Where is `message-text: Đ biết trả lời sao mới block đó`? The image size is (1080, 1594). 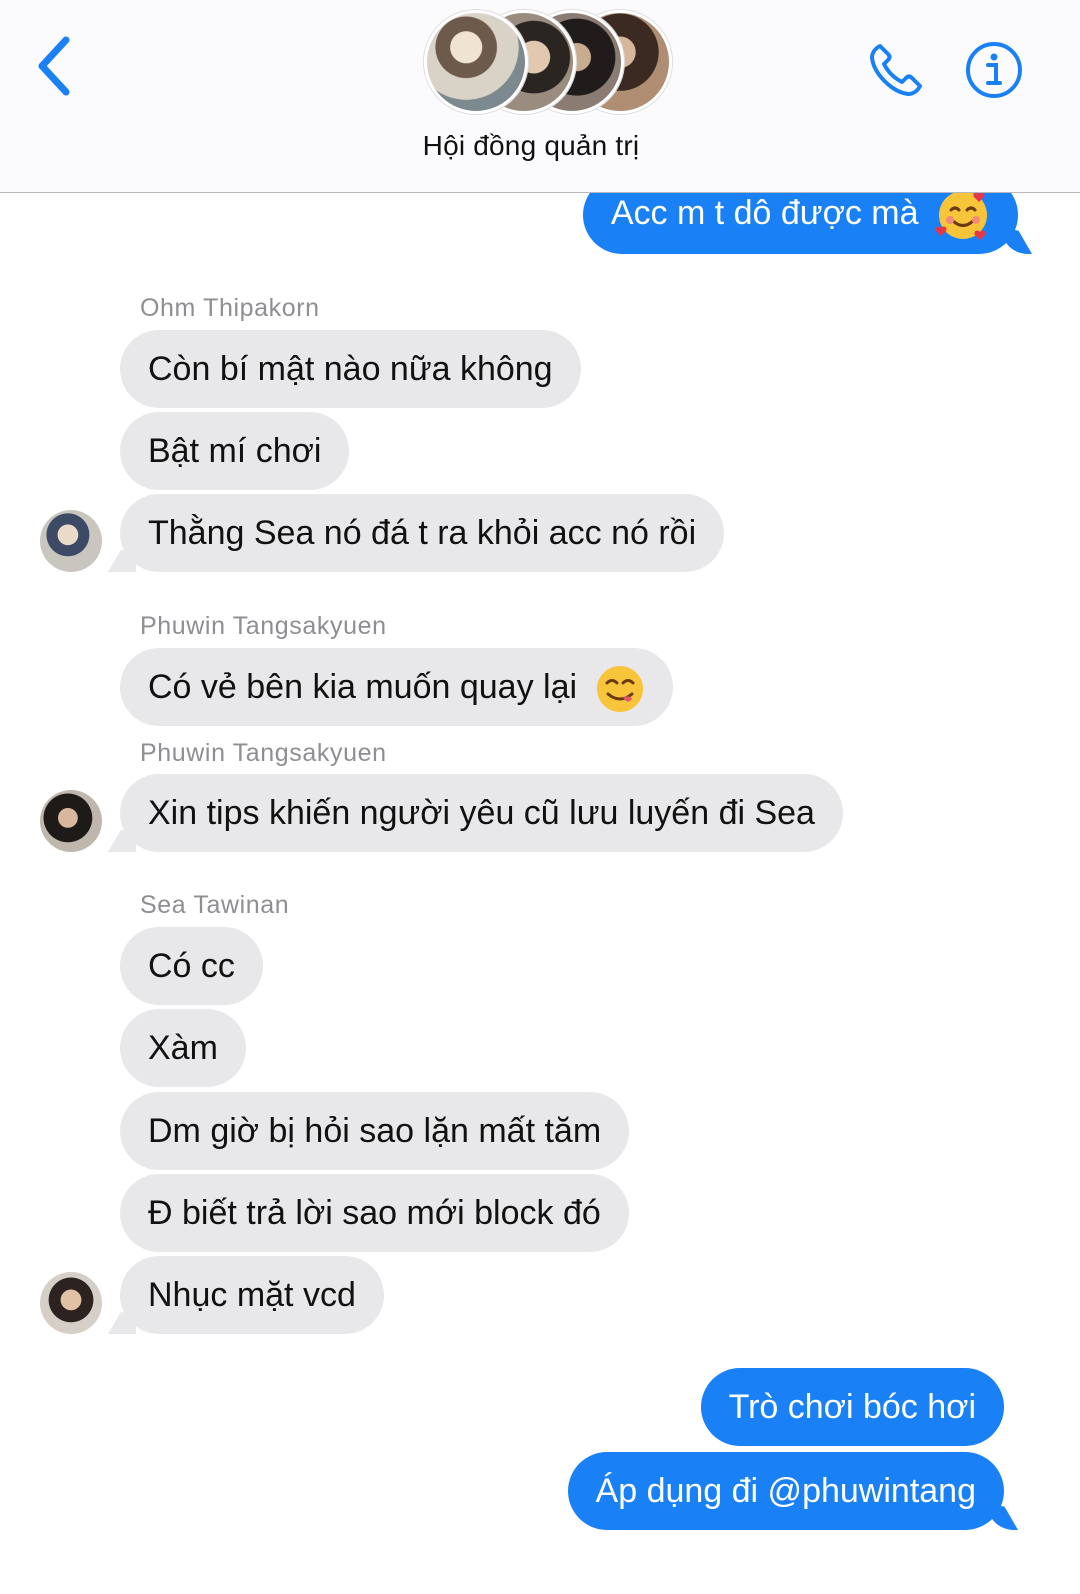 message-text: Đ biết trả lời sao mới block đó is located at coordinates (374, 1213).